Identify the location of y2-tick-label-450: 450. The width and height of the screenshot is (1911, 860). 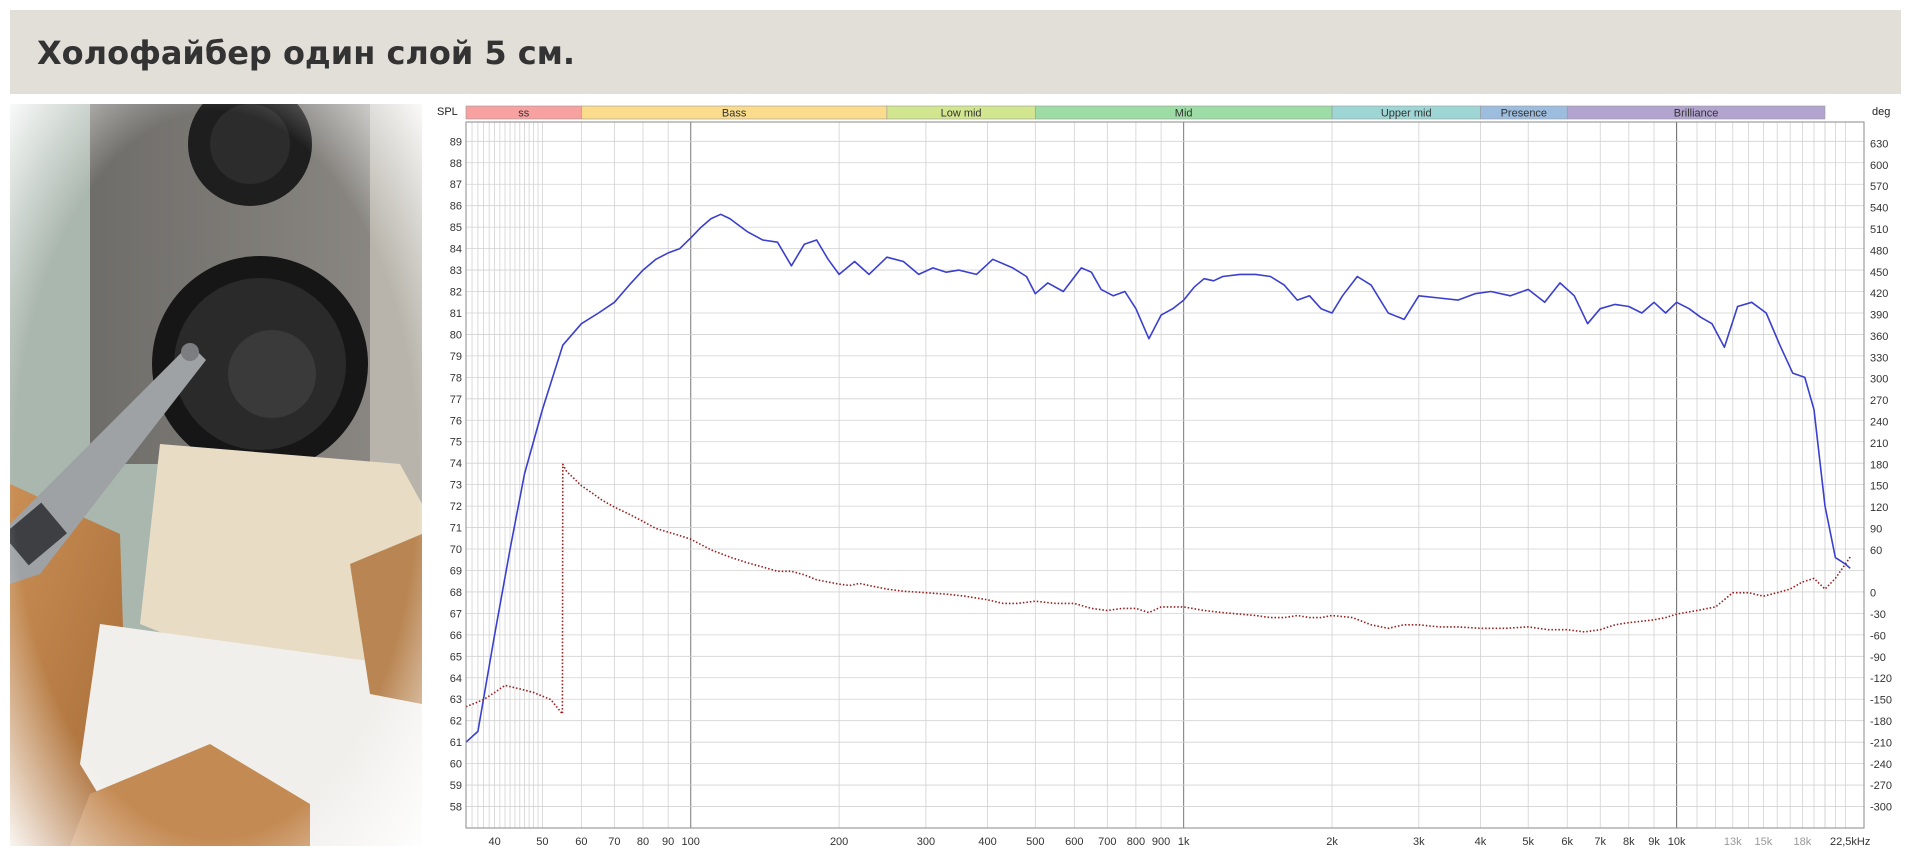
(1879, 273).